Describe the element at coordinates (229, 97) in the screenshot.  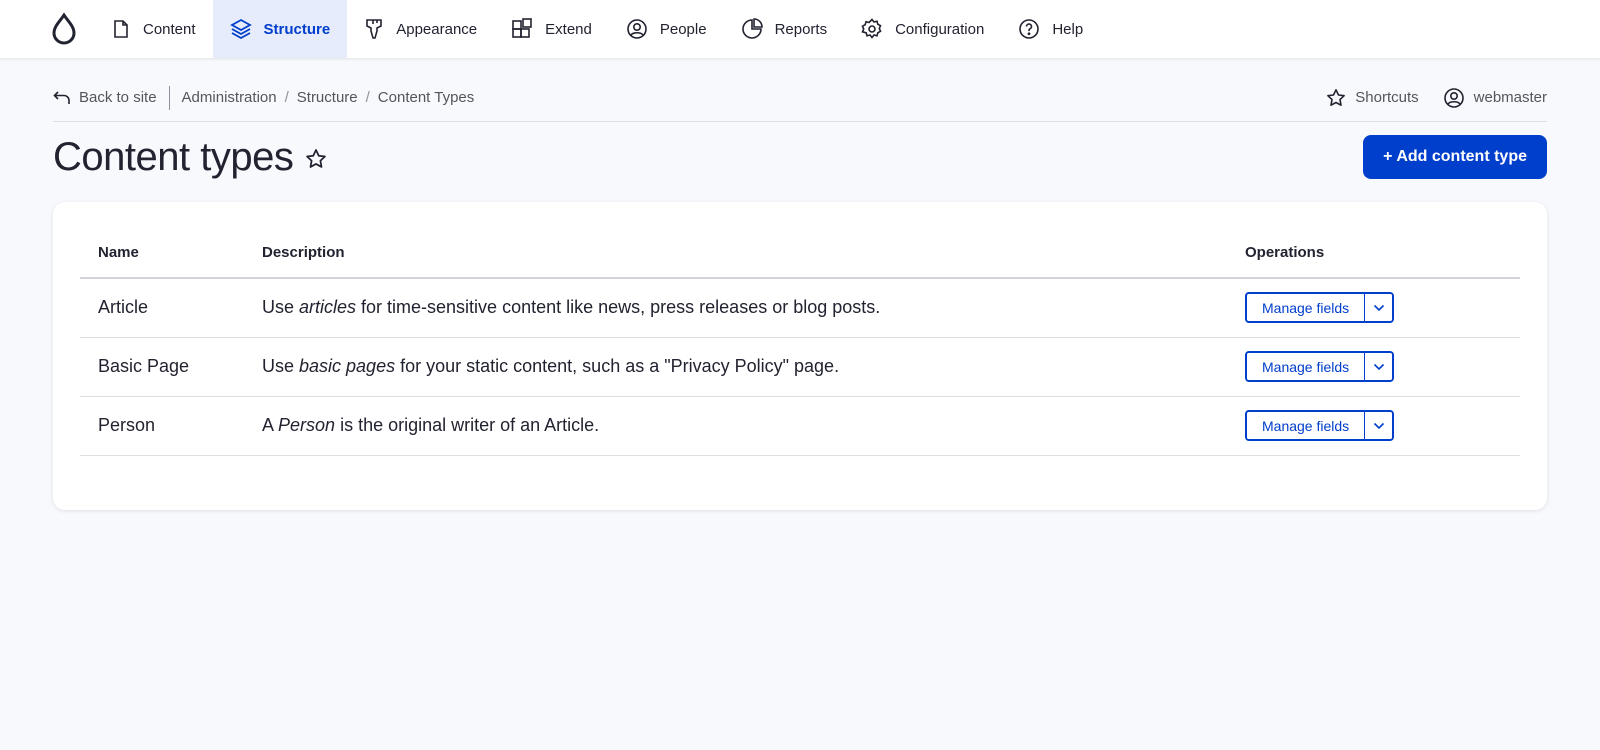
I see `breadcrumb-administration: Administration` at that location.